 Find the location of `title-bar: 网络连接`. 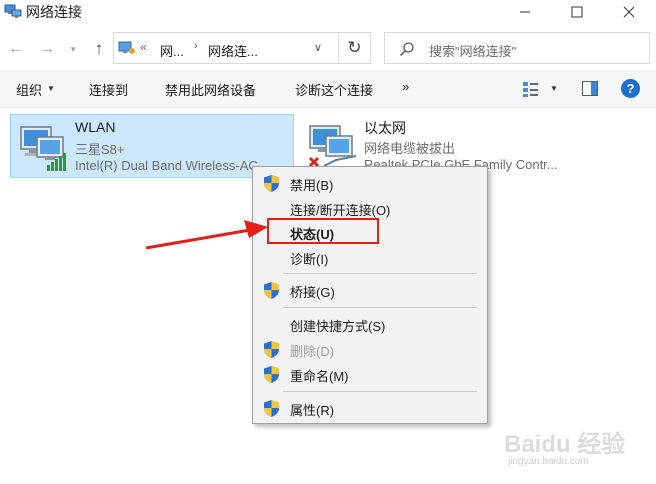

title-bar: 网络连接 is located at coordinates (328, 12).